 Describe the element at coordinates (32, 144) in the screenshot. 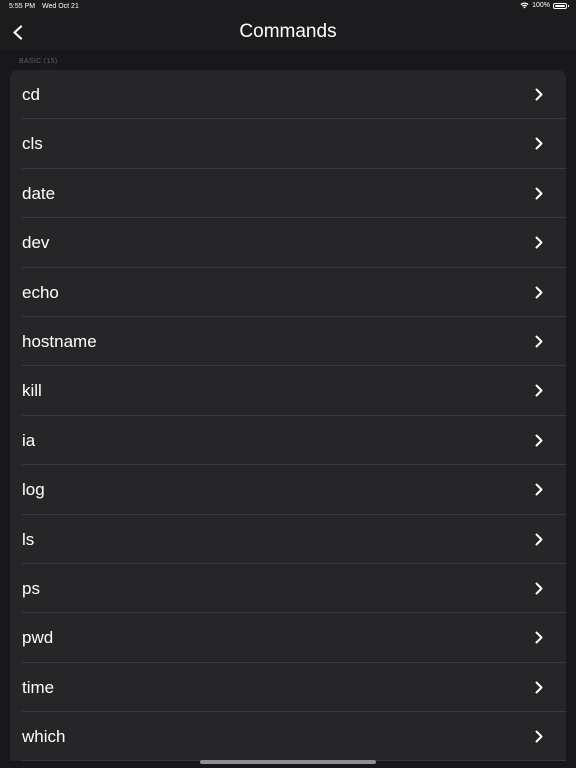

I see `command-label: cls` at that location.